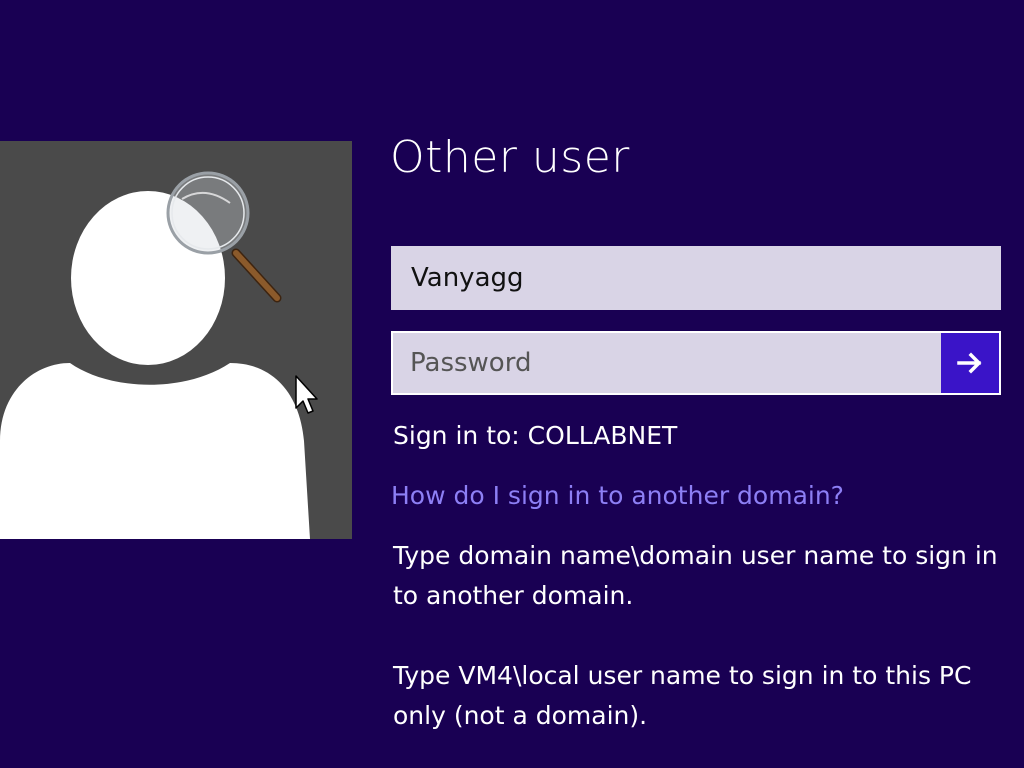 This screenshot has width=1024, height=768. Describe the element at coordinates (617, 495) in the screenshot. I see `domain-help-link: How do I sign in to another domain?` at that location.